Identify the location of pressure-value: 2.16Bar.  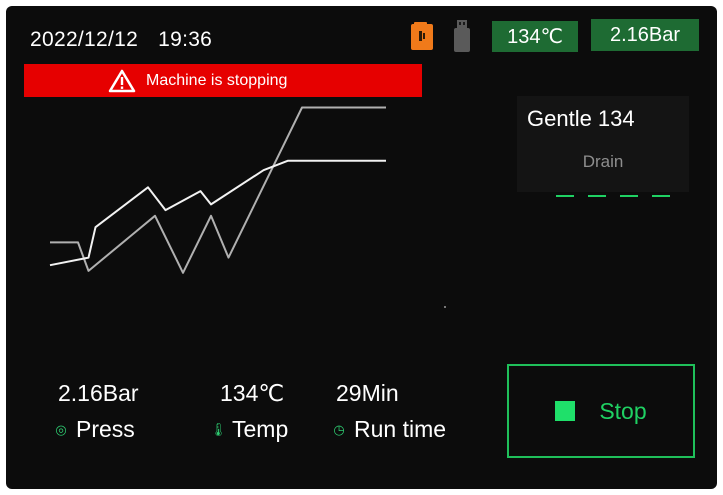
(98, 393).